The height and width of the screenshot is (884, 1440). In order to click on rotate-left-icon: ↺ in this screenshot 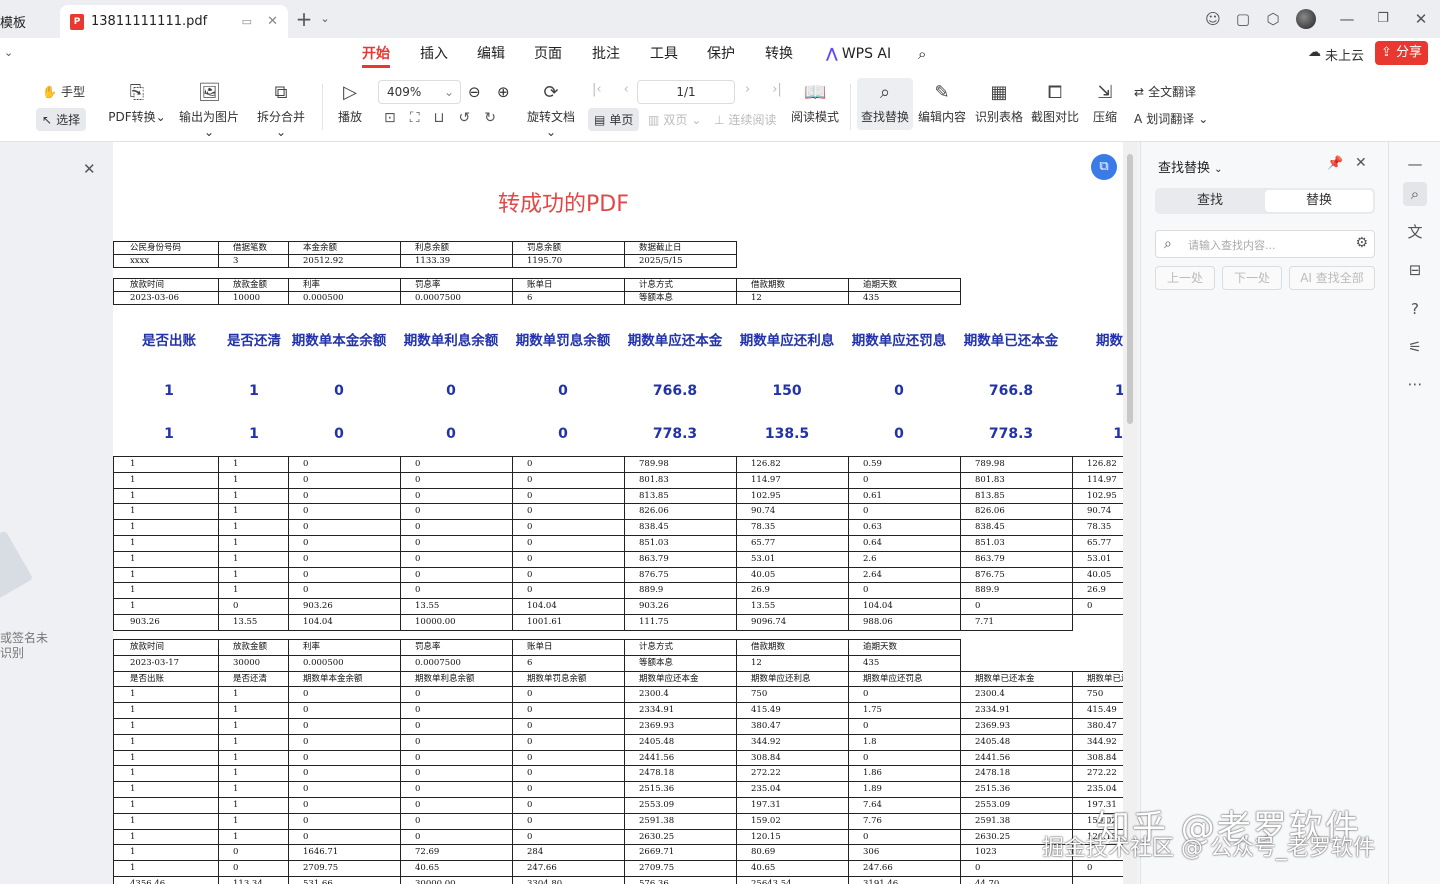, I will do `click(464, 118)`.